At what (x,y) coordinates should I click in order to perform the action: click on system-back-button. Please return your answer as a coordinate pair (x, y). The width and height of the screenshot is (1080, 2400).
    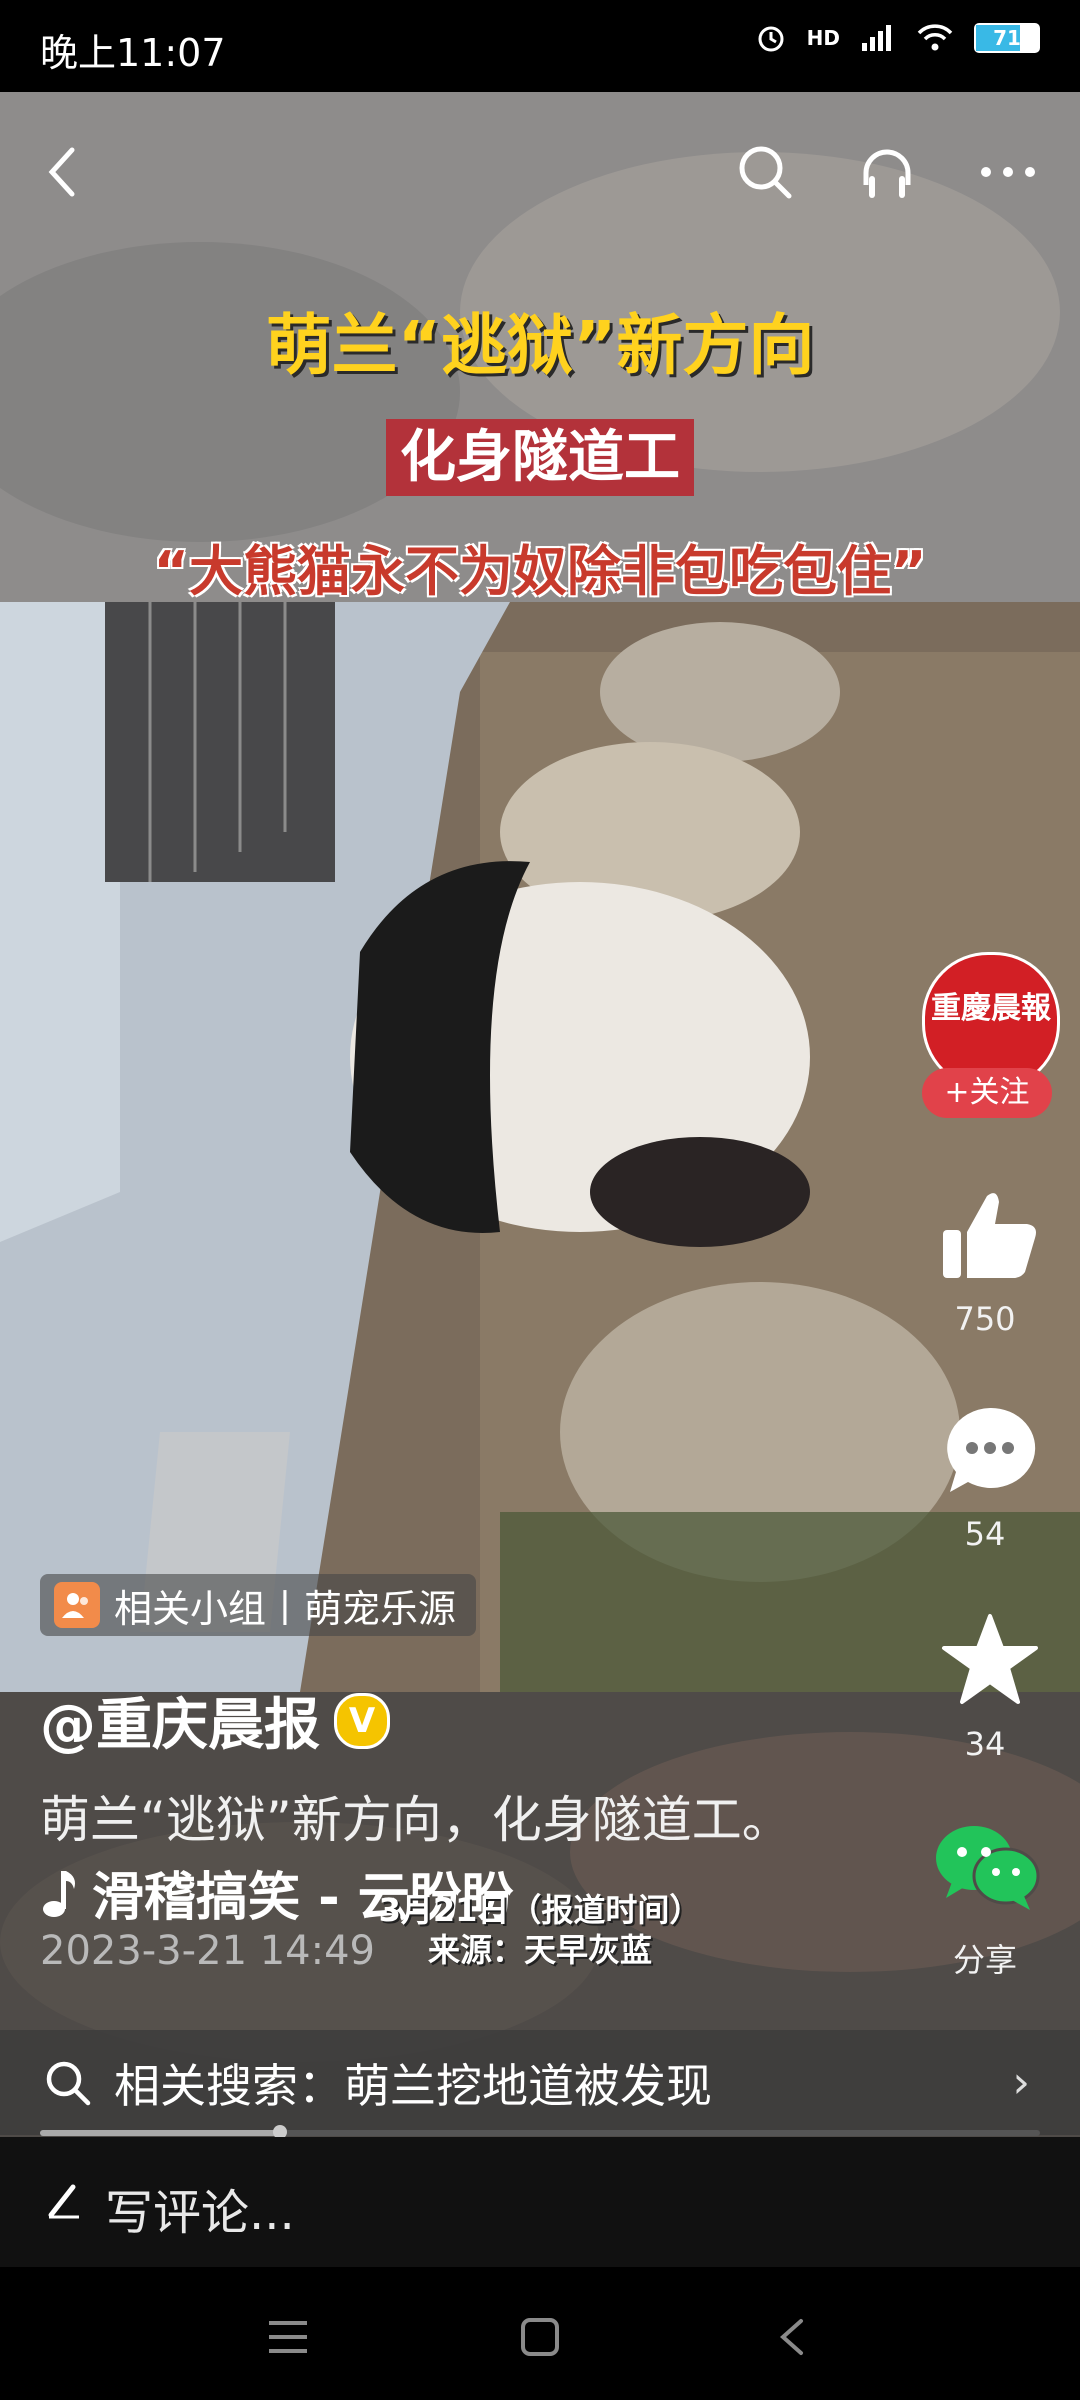
    Looking at the image, I should click on (792, 2337).